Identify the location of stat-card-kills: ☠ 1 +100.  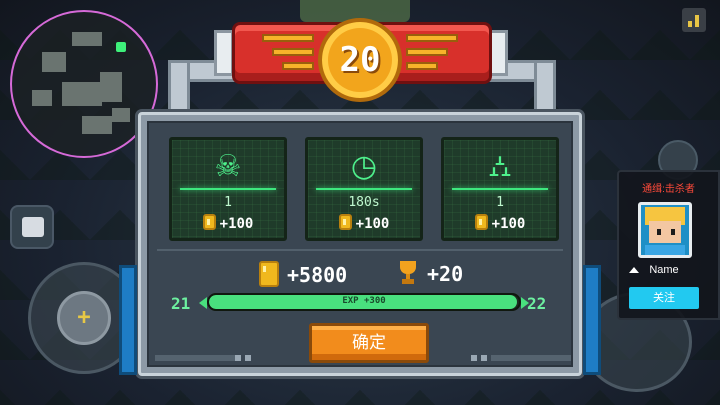
(228, 189).